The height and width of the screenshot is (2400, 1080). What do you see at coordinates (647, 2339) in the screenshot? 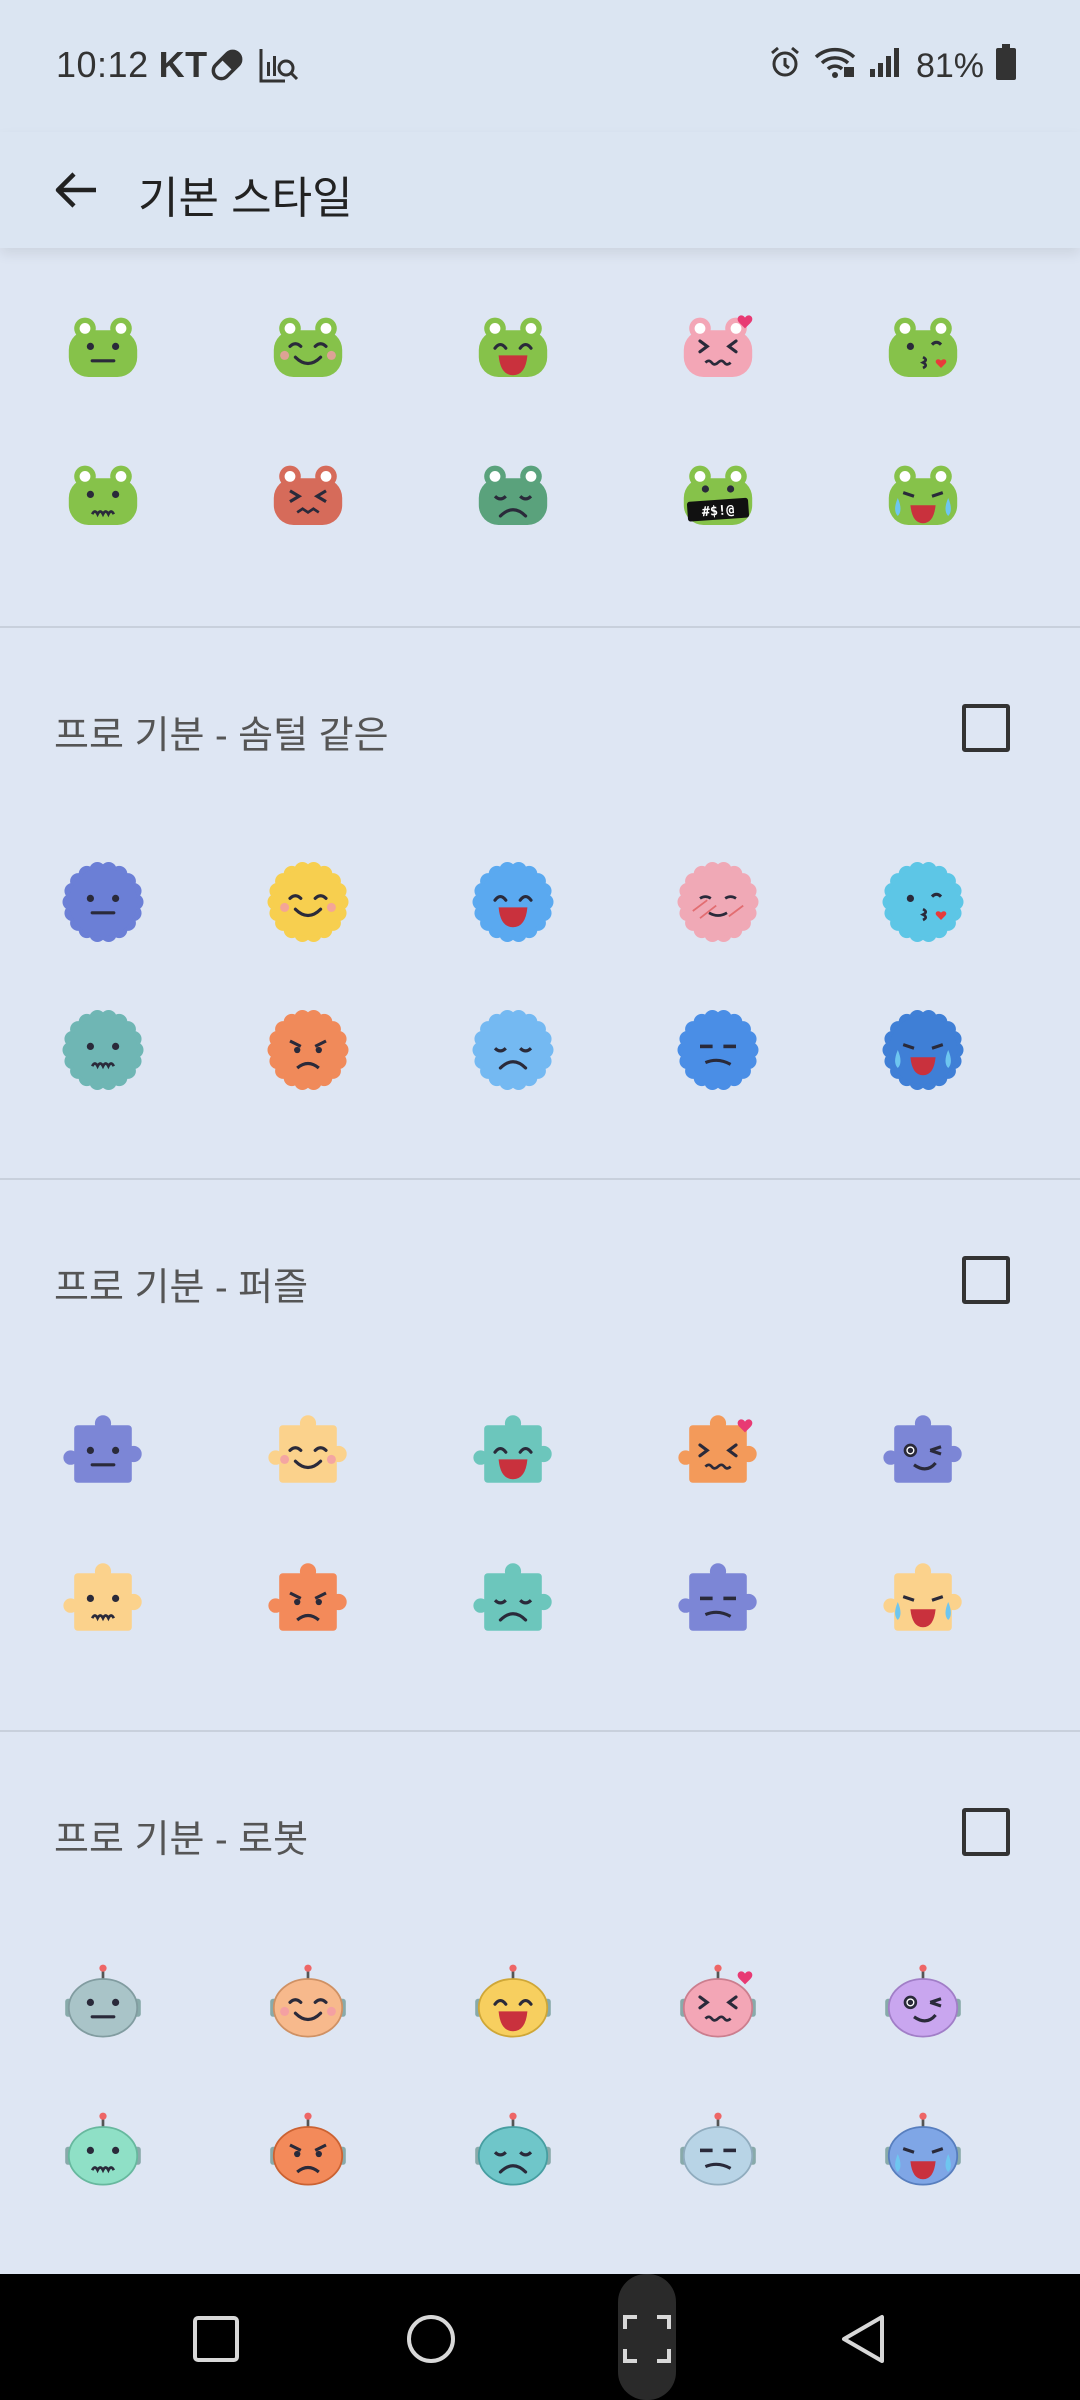
I see `capture-button` at bounding box center [647, 2339].